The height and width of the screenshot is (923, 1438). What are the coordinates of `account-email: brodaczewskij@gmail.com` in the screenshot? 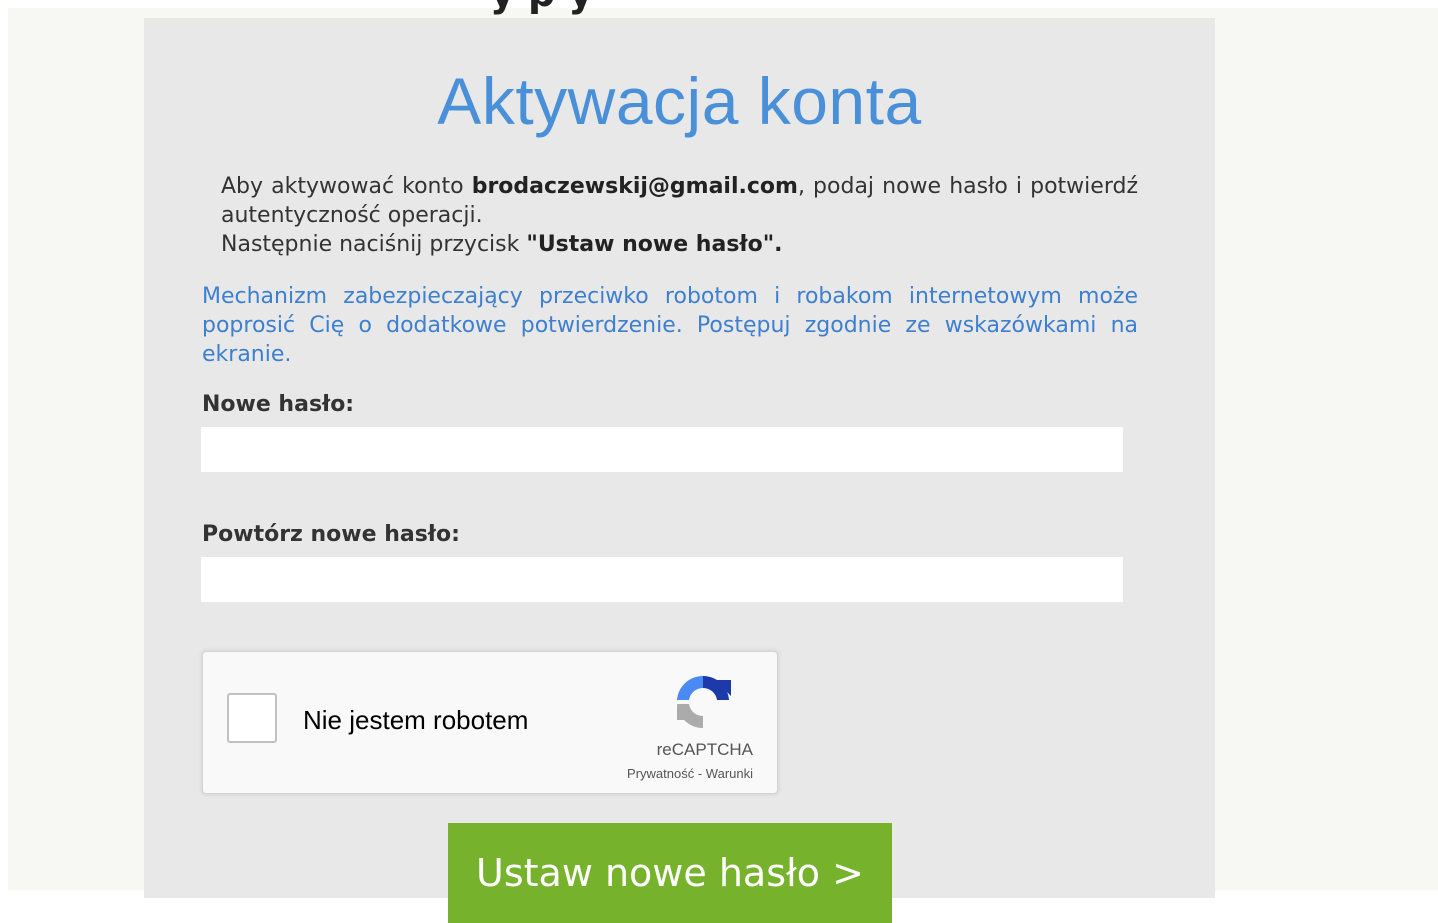 It's located at (634, 186).